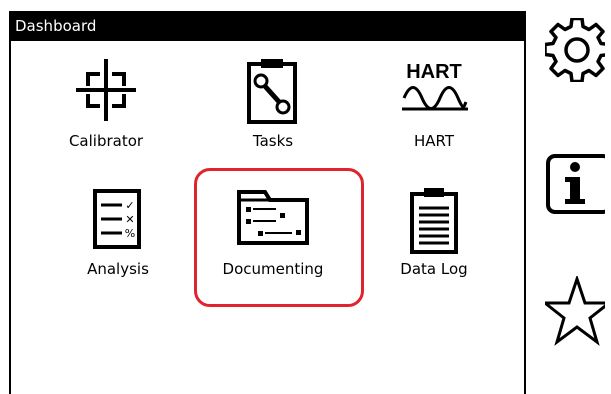  I want to click on calibrator-tile: Calibrator, so click(106, 108).